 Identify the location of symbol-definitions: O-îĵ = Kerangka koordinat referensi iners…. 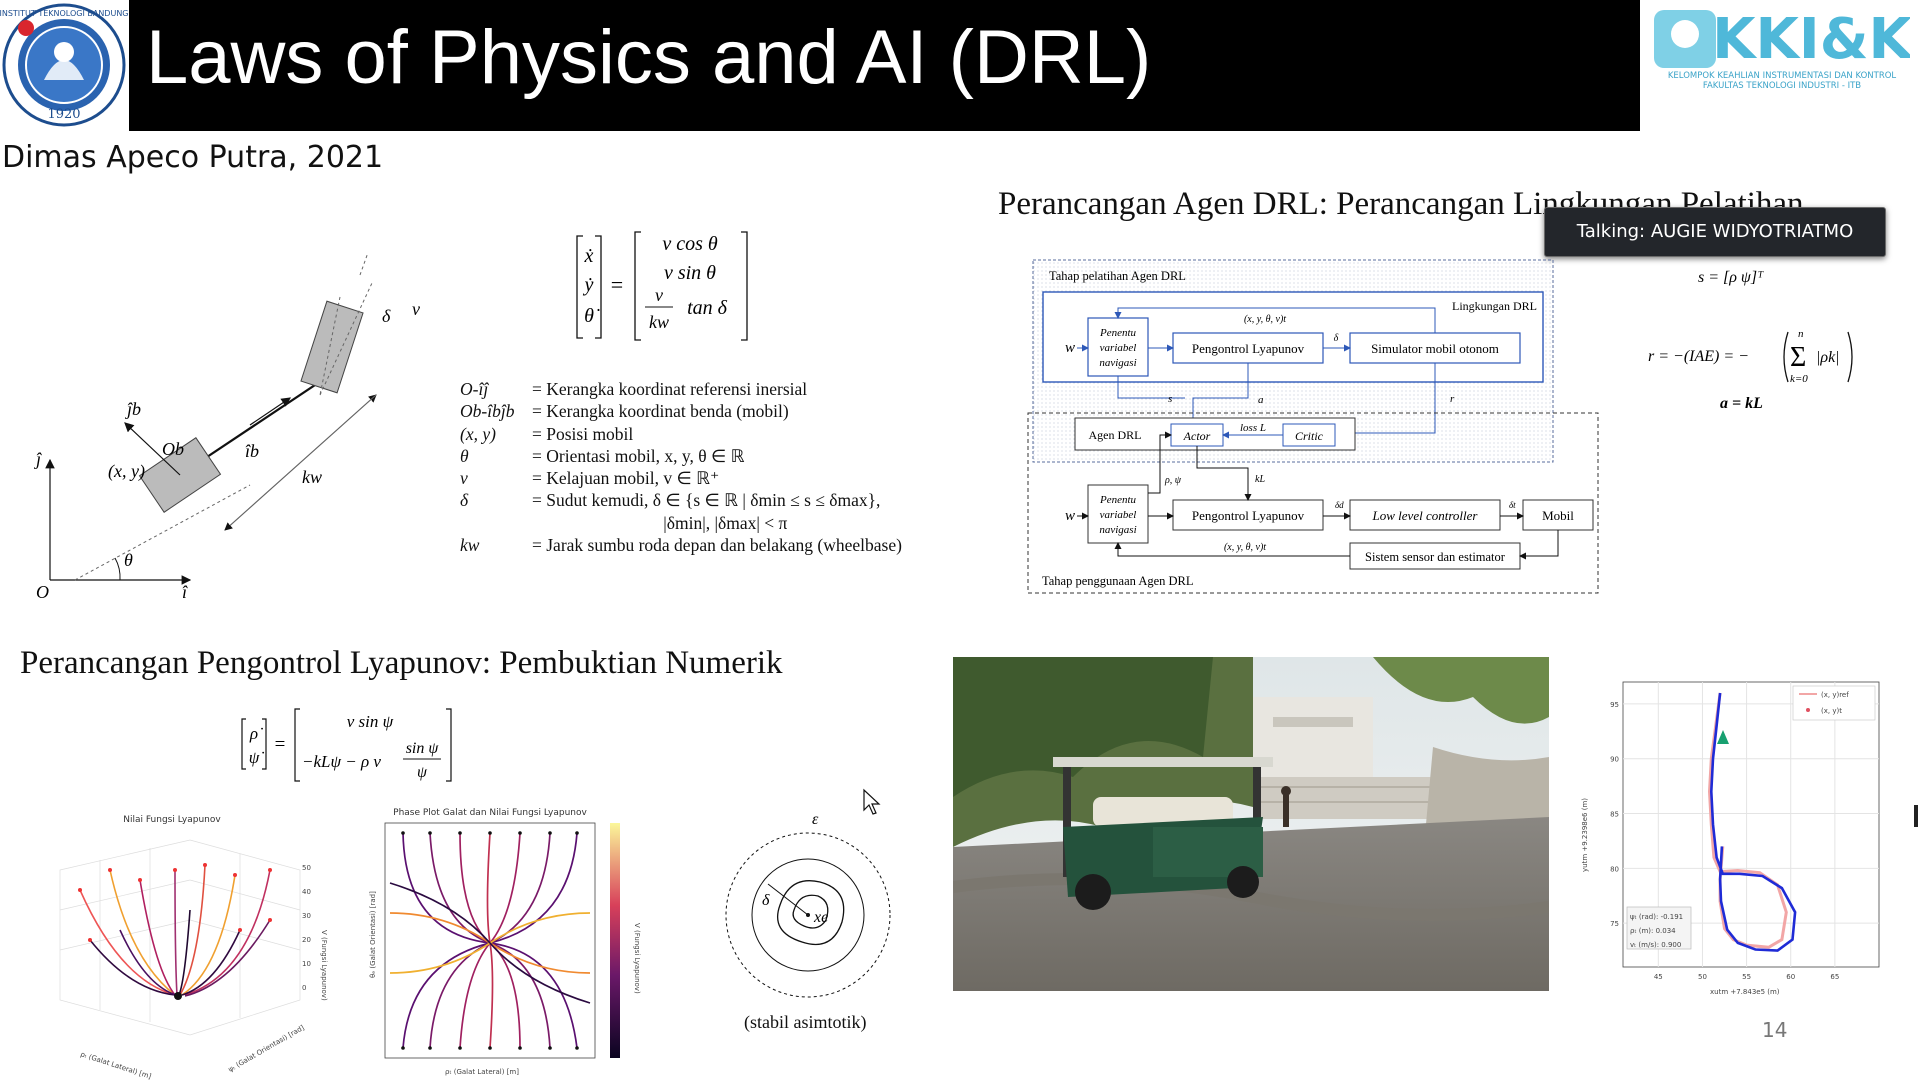
(681, 467).